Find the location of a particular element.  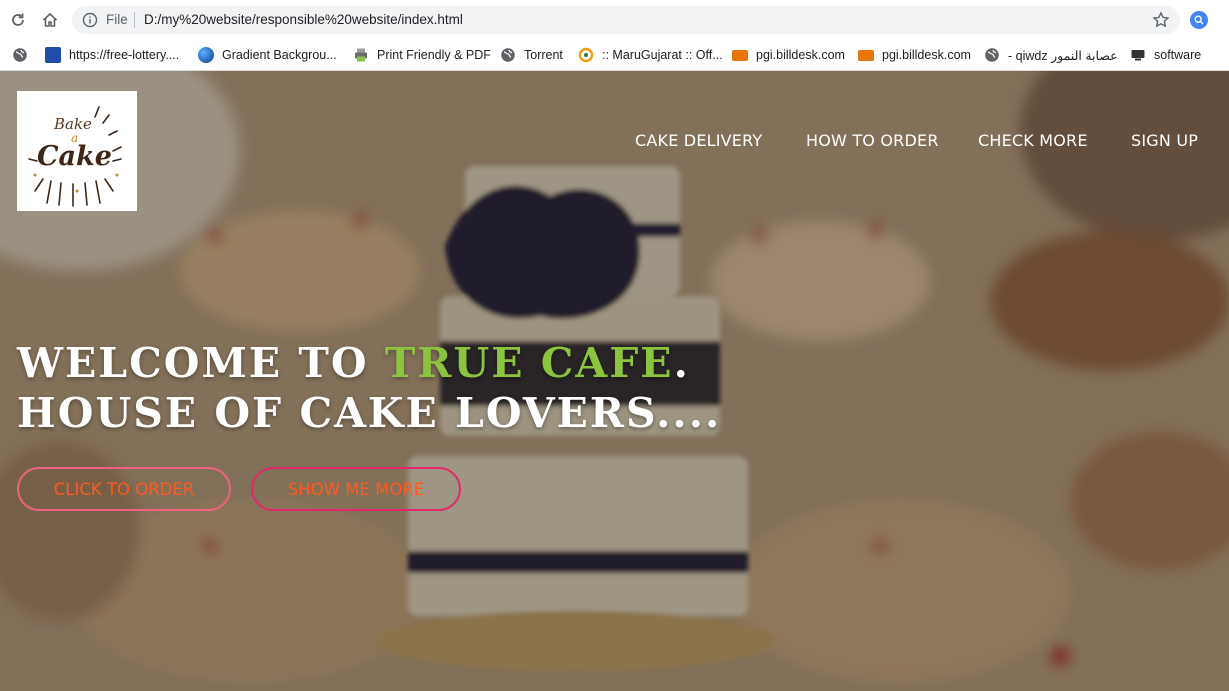

hero-headline-line1: WELCOME TO TRUE CAFE. is located at coordinates (353, 363).